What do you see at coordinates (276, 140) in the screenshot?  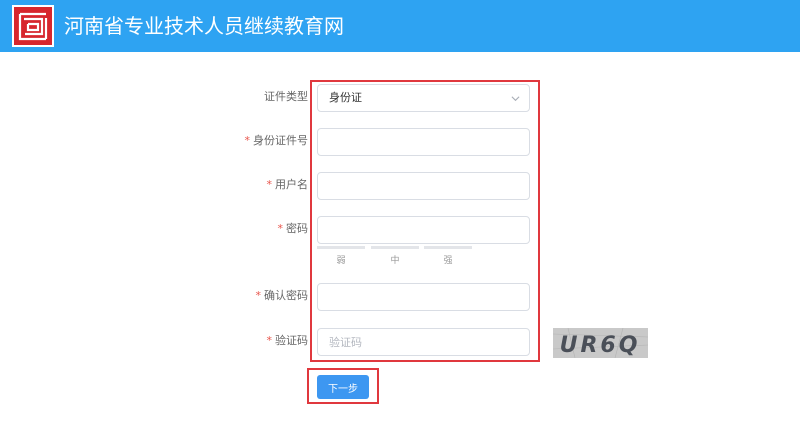 I see `id-number-label: * 身份证件号` at bounding box center [276, 140].